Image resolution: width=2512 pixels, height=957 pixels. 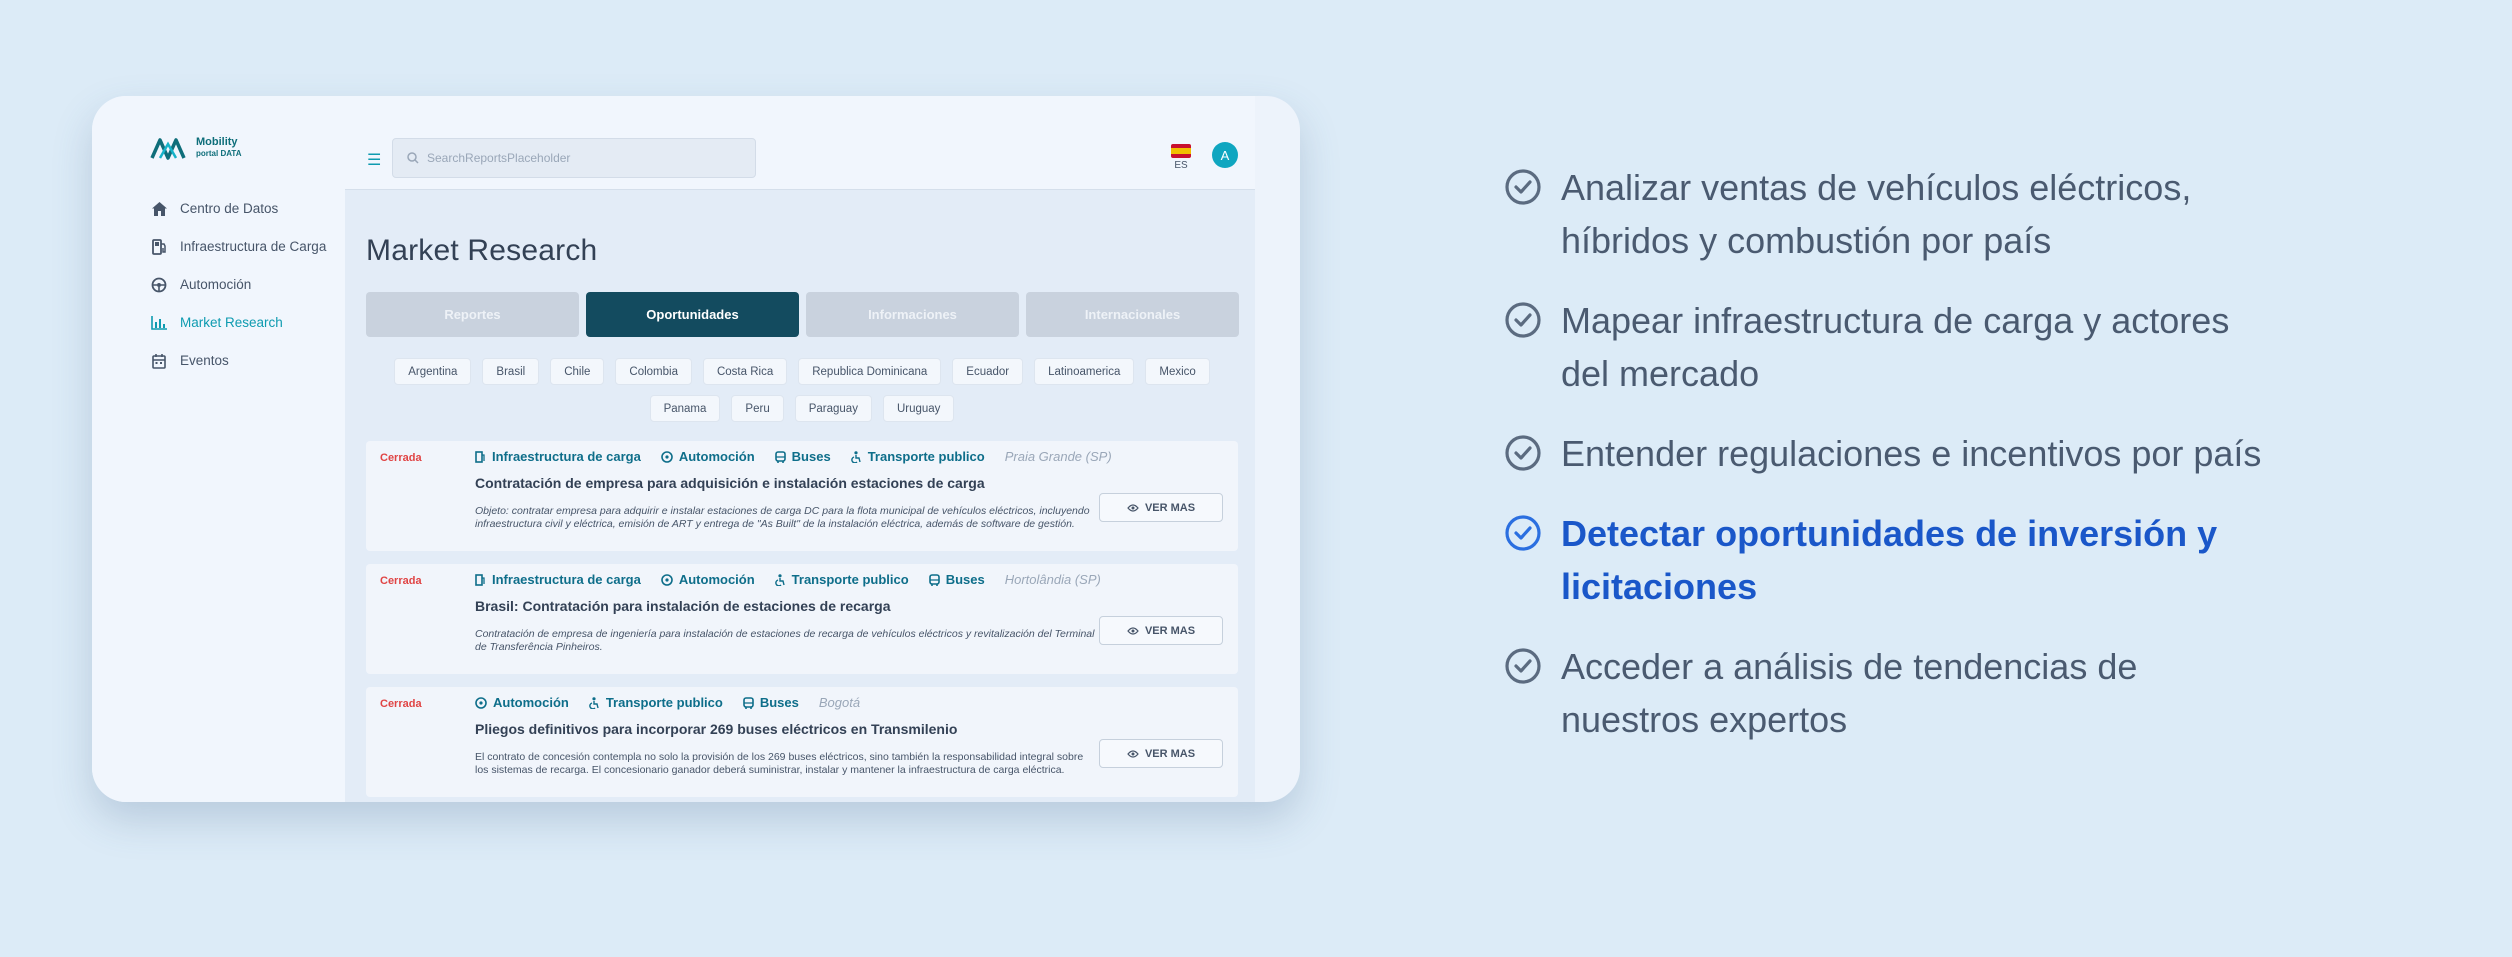 What do you see at coordinates (692, 314) in the screenshot?
I see `tab-oportunidades: Oportunidades` at bounding box center [692, 314].